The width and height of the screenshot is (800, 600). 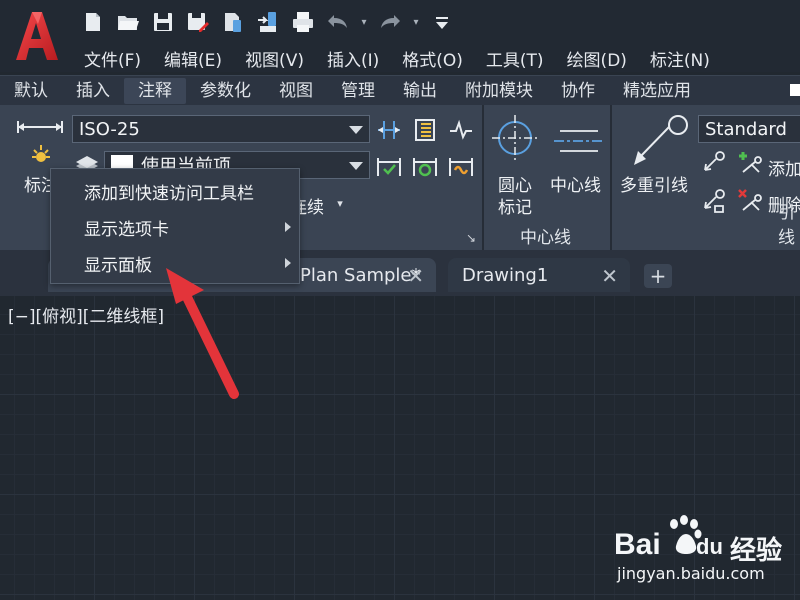 I want to click on menu-item-add-to-quick-access: 添加到快速访问工具栏, so click(x=175, y=191).